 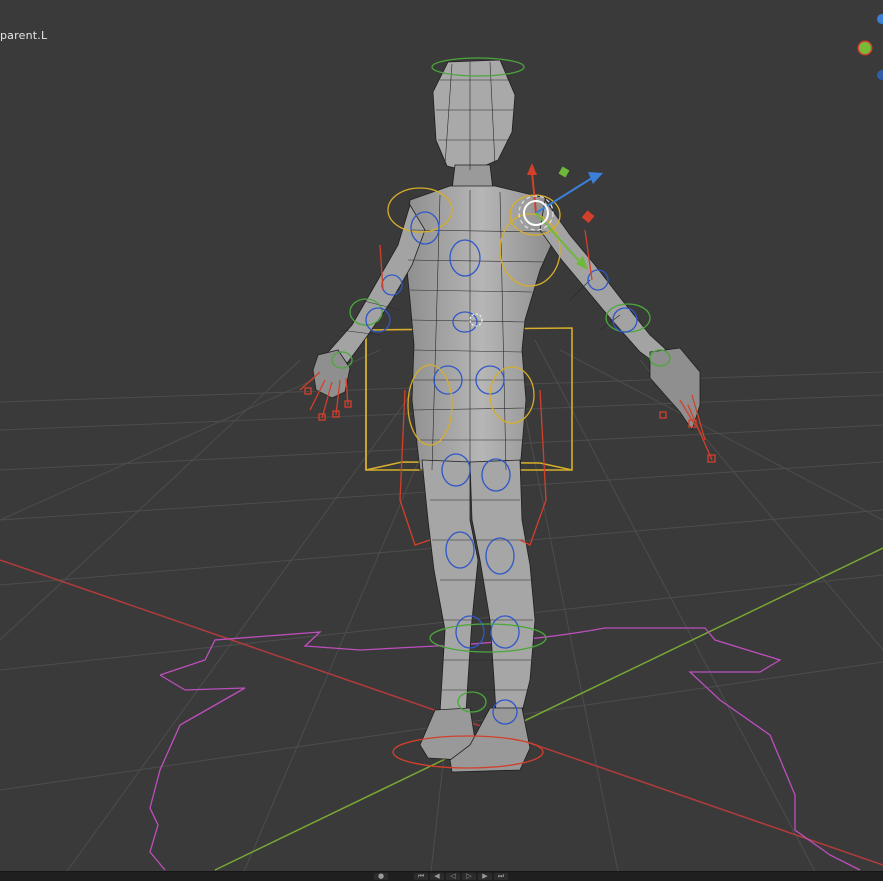 I want to click on leg-left, so click(x=450, y=586).